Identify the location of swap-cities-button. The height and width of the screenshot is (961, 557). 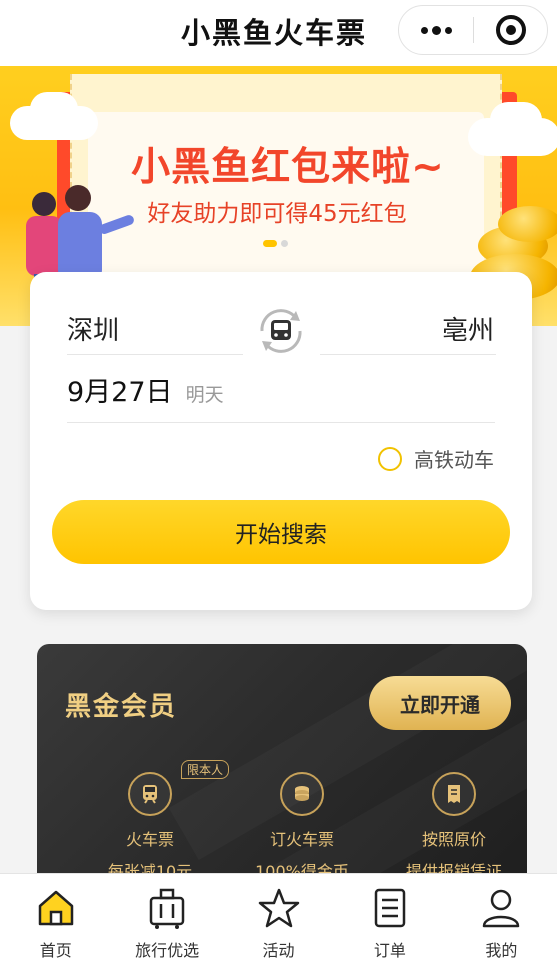
(281, 331).